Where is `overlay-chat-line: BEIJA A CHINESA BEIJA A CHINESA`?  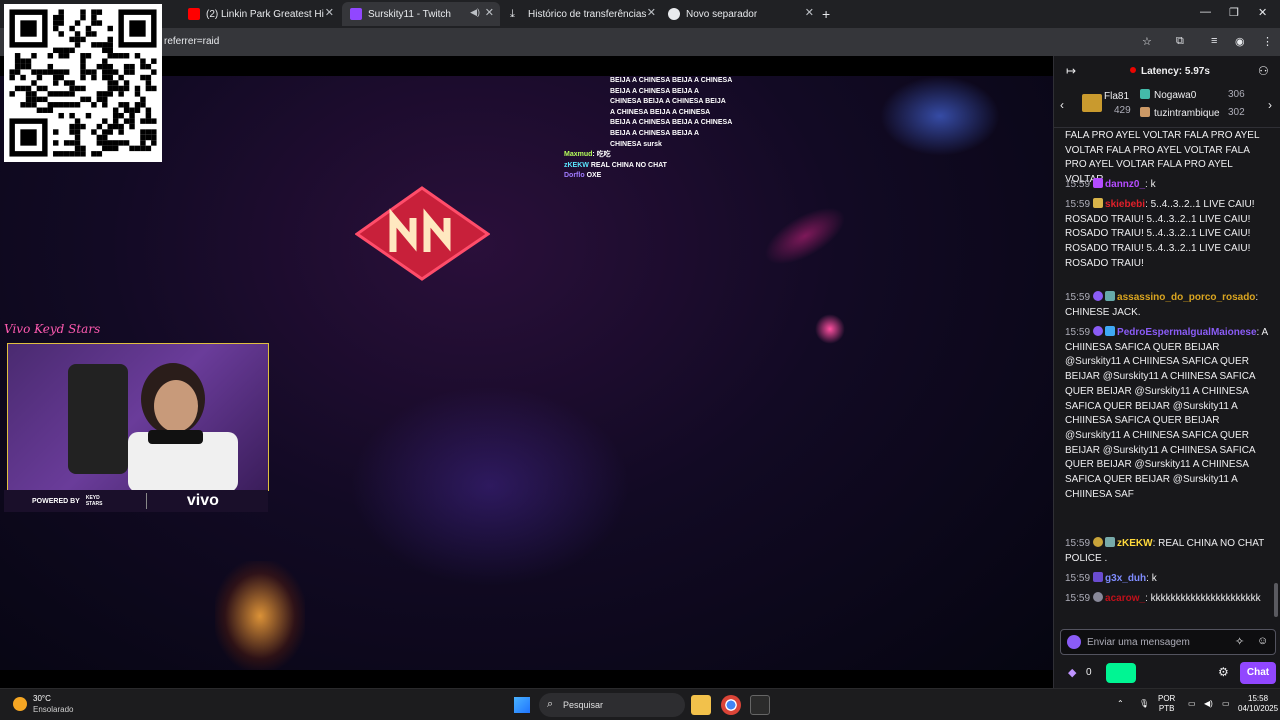 overlay-chat-line: BEIJA A CHINESA BEIJA A CHINESA is located at coordinates (671, 80).